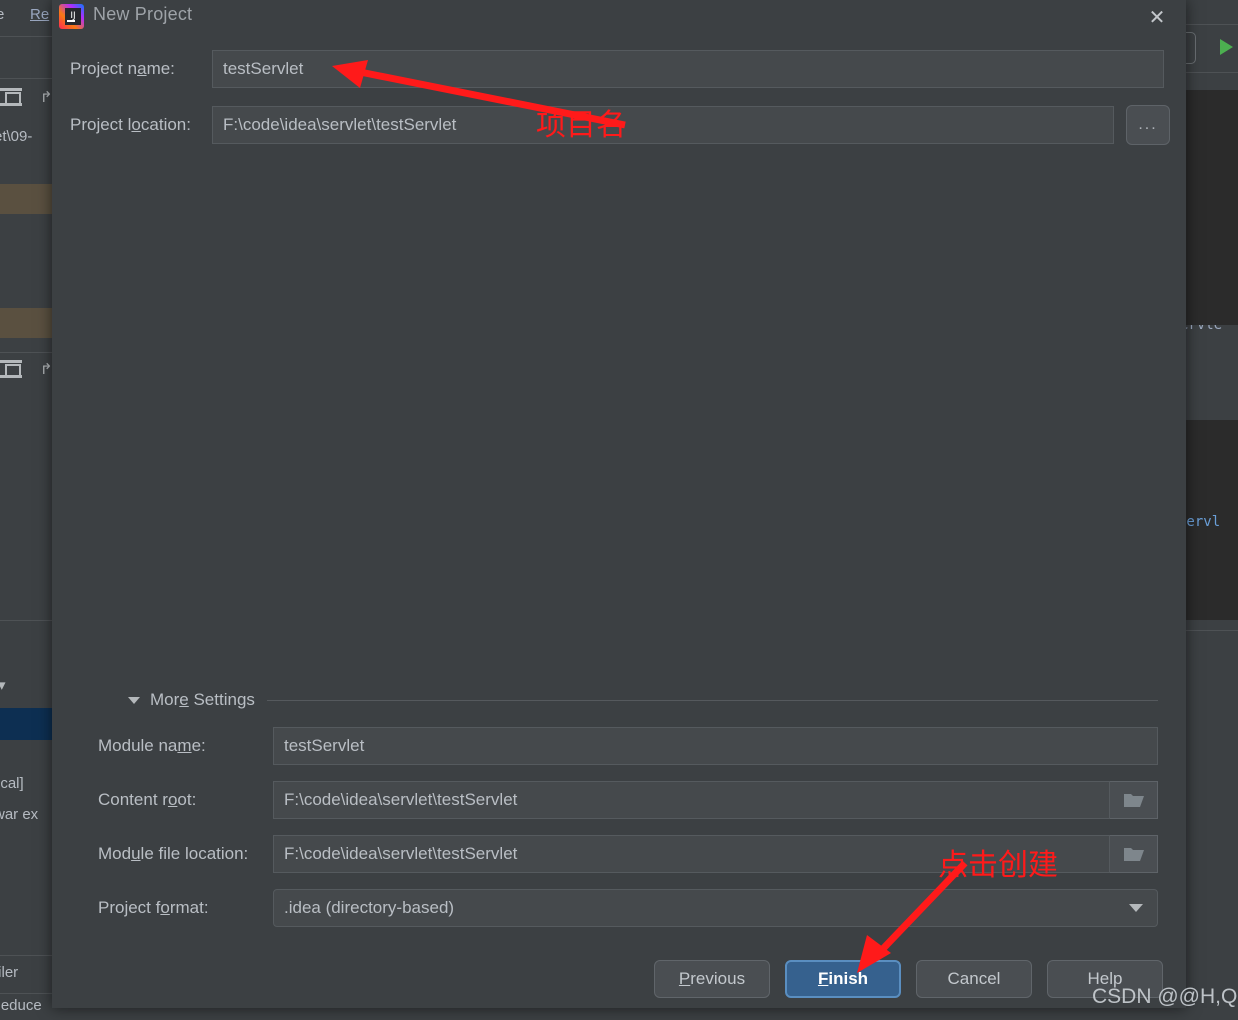 The width and height of the screenshot is (1238, 1020). What do you see at coordinates (1212, 510) in the screenshot?
I see `ide-right-strip: ervle Servl` at bounding box center [1212, 510].